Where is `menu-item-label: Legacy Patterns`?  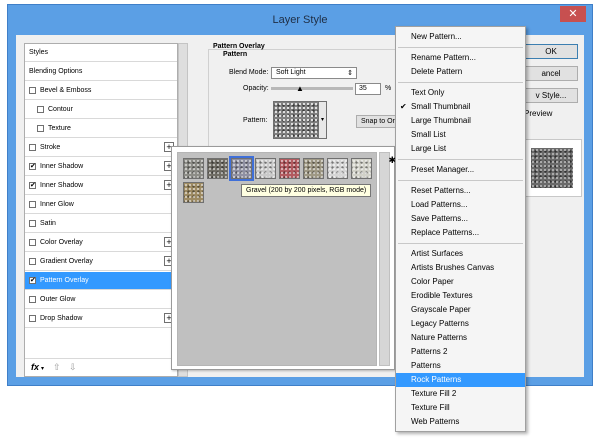
menu-item-label: Legacy Patterns is located at coordinates (440, 323).